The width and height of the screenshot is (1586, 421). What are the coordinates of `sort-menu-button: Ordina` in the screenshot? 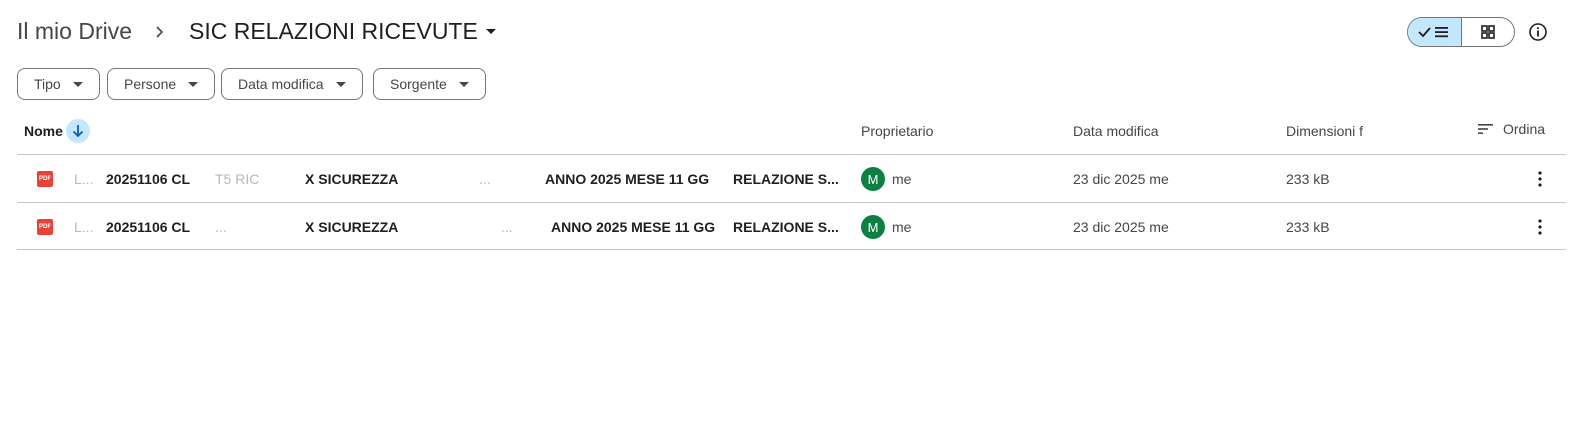 It's located at (1511, 129).